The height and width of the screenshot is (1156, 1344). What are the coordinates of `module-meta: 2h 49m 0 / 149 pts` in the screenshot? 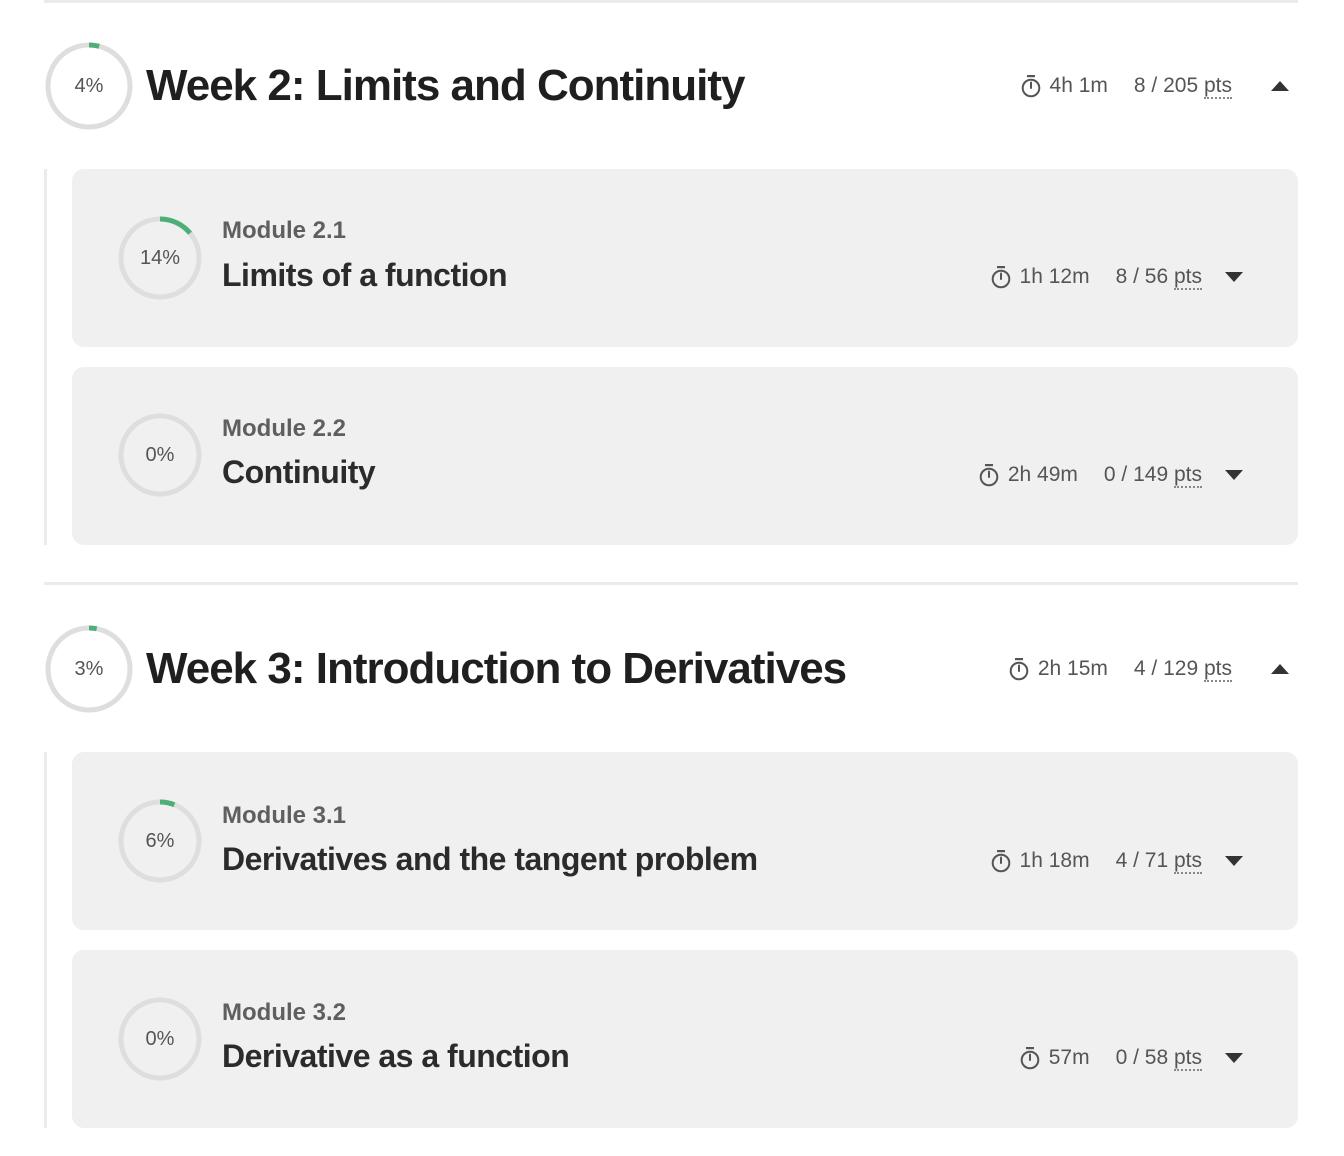 It's located at (1090, 475).